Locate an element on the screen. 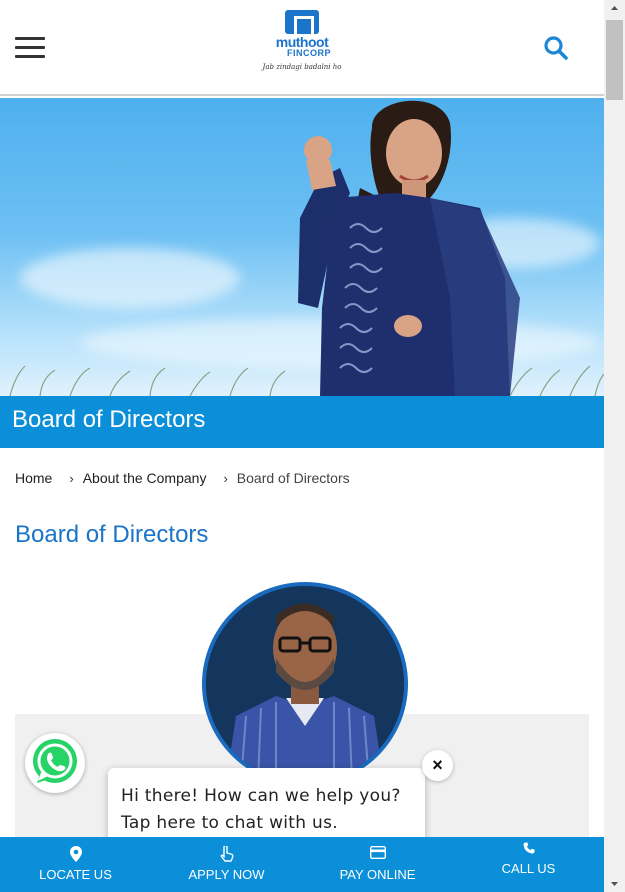  director-portrait is located at coordinates (305, 684).